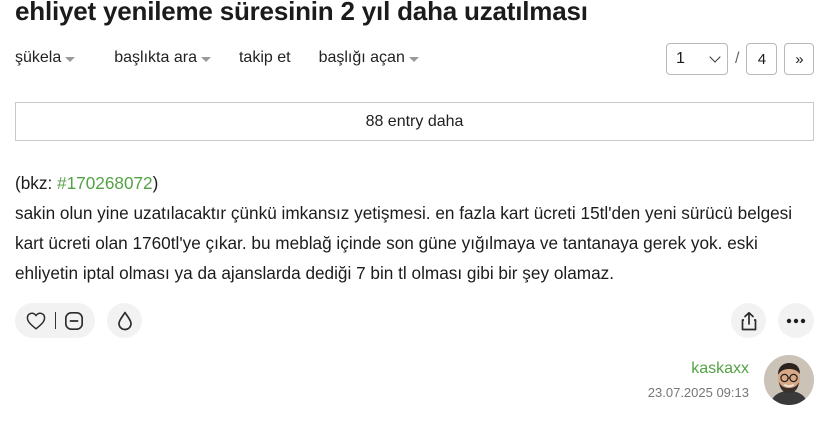 This screenshot has height=436, width=820. I want to click on show-more-entries-button: 88 entry daha, so click(414, 121).